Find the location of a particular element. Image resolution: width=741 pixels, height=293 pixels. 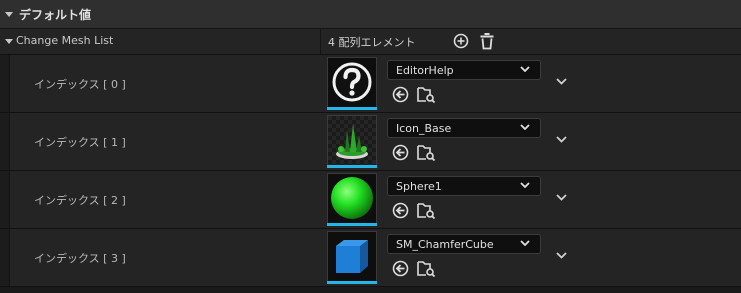

asset-name: SM_ChamferCube is located at coordinates (445, 244).